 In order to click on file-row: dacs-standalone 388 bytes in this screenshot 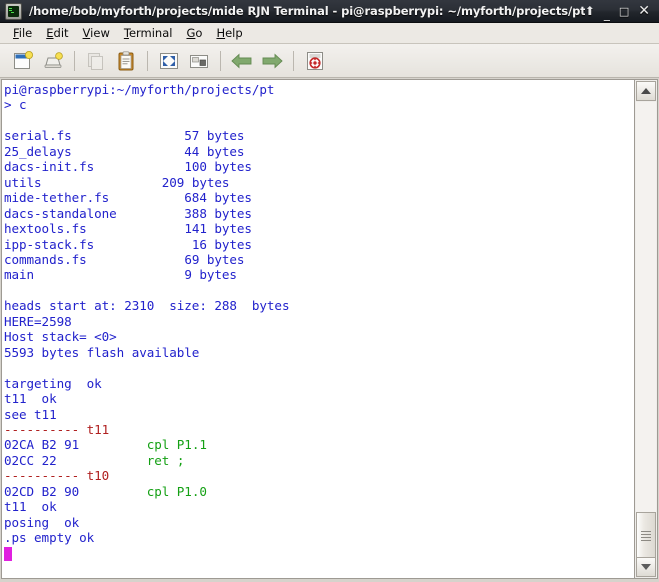, I will do `click(128, 213)`.